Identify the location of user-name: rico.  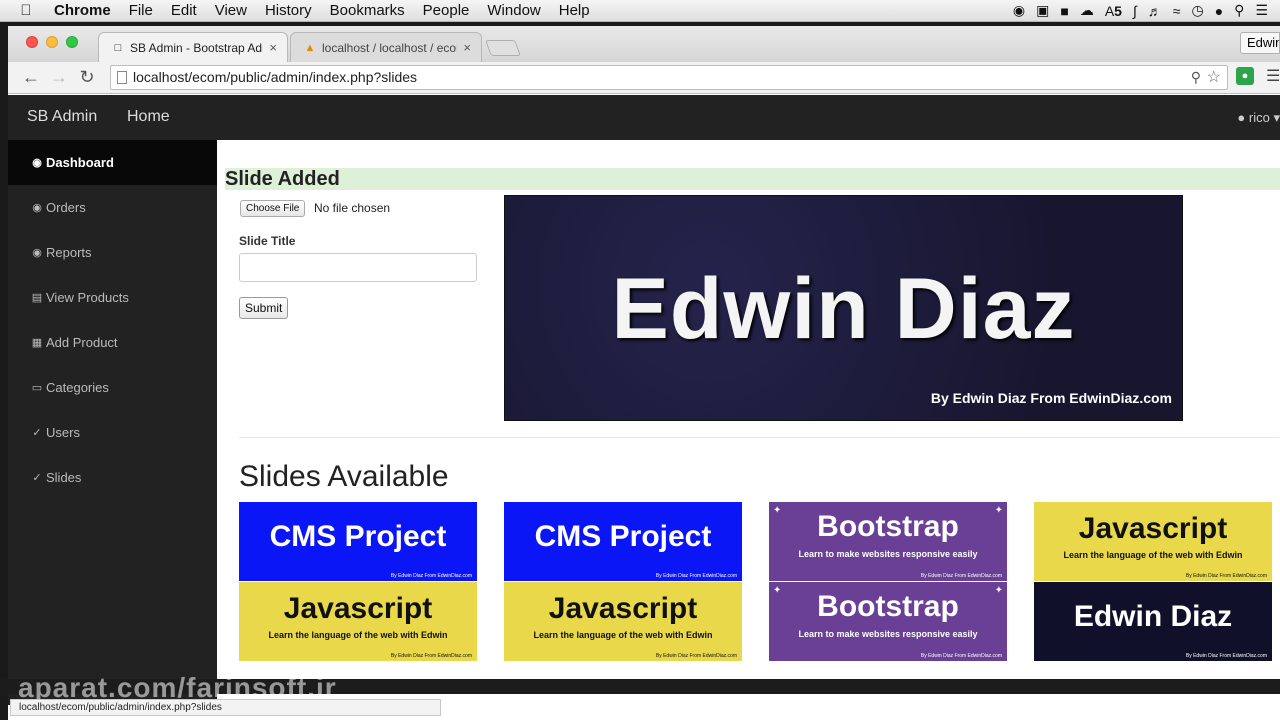
(1259, 117).